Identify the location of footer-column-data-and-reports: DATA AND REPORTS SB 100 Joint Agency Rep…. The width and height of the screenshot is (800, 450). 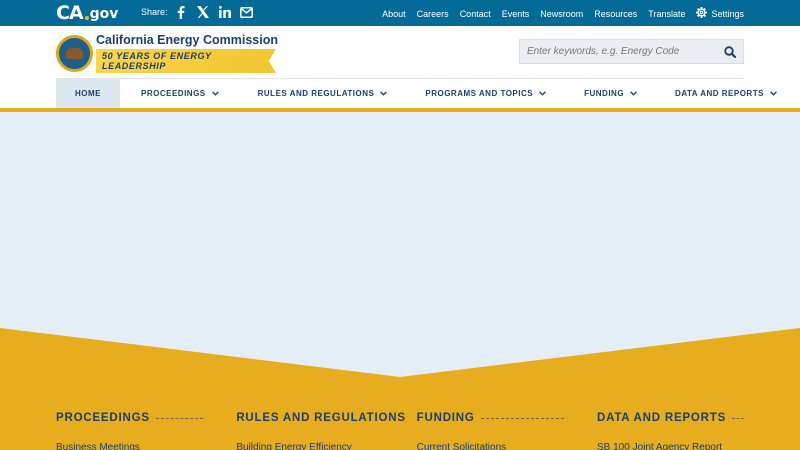
(670, 431).